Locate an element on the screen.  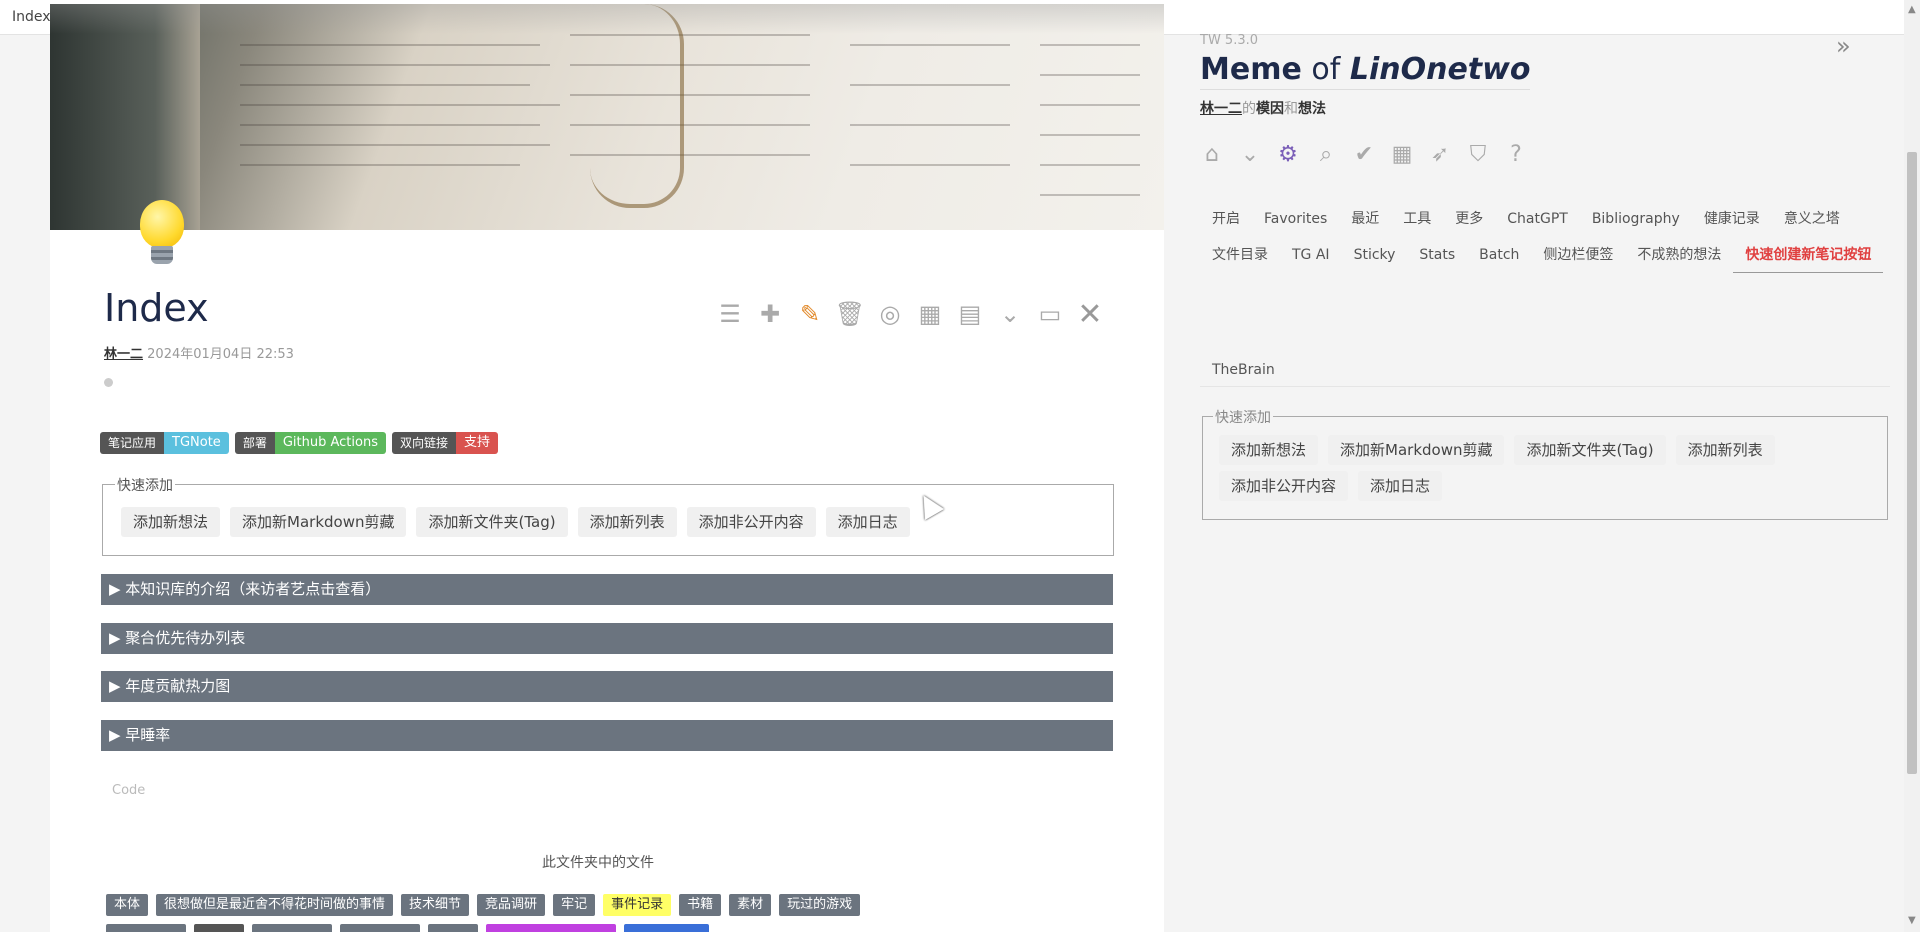
edit-icon: ✎ is located at coordinates (810, 314).